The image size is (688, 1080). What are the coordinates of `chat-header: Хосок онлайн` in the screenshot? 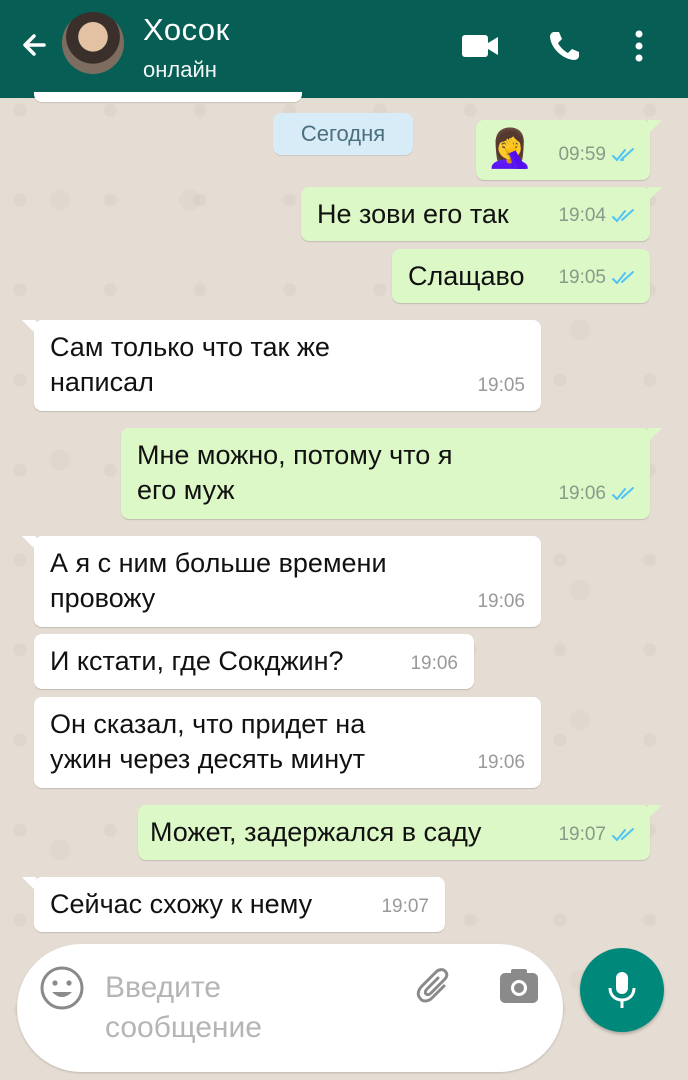 It's located at (344, 49).